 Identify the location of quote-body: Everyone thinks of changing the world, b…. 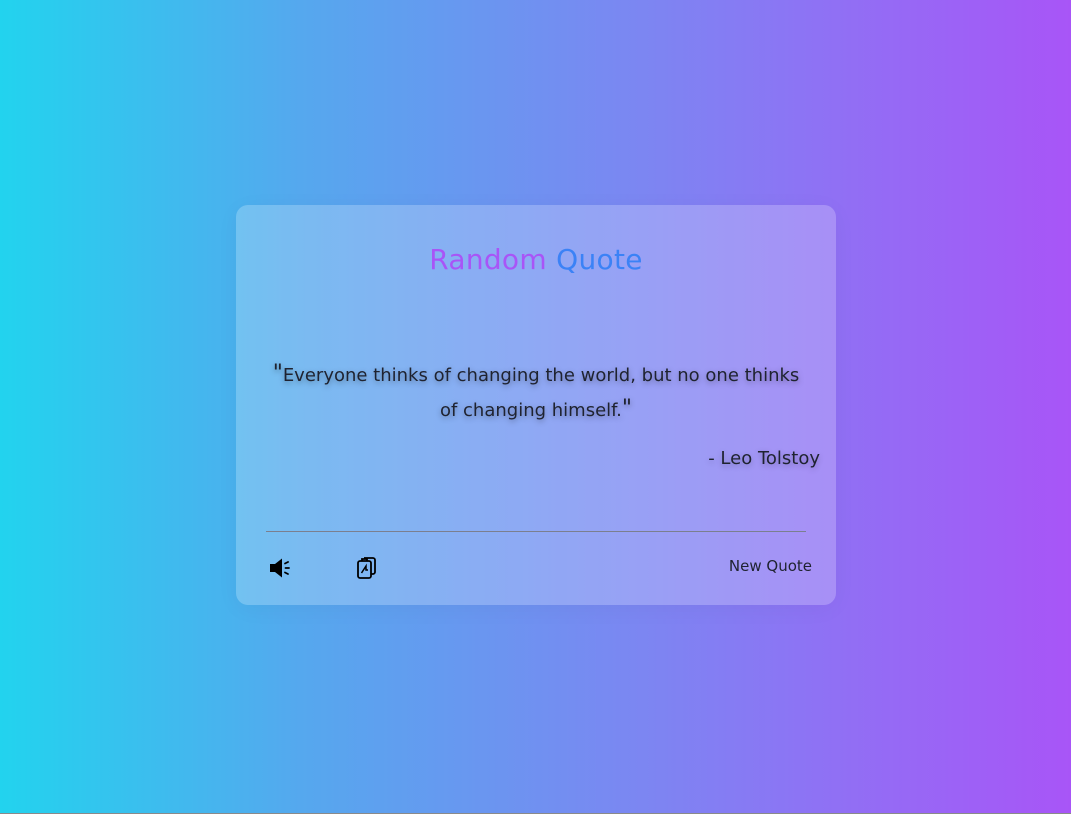
(541, 393).